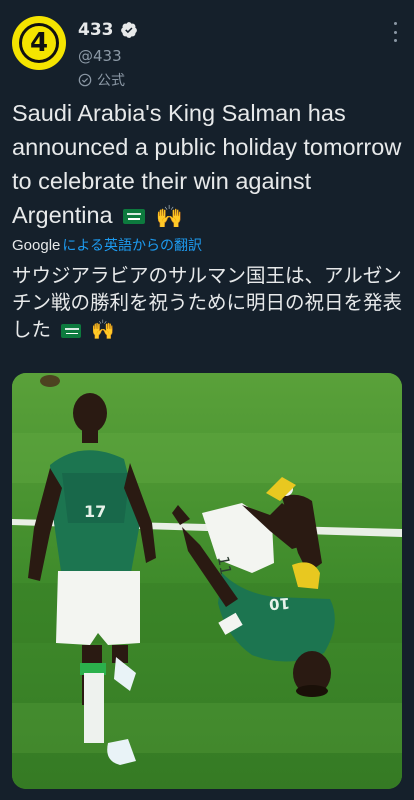 The image size is (414, 800). Describe the element at coordinates (128, 30) in the screenshot. I see `verified-badge-icon` at that location.